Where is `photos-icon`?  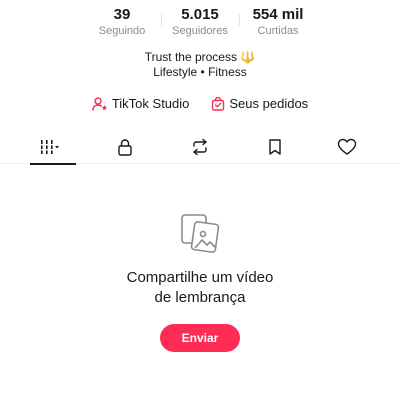
photos-icon is located at coordinates (200, 235).